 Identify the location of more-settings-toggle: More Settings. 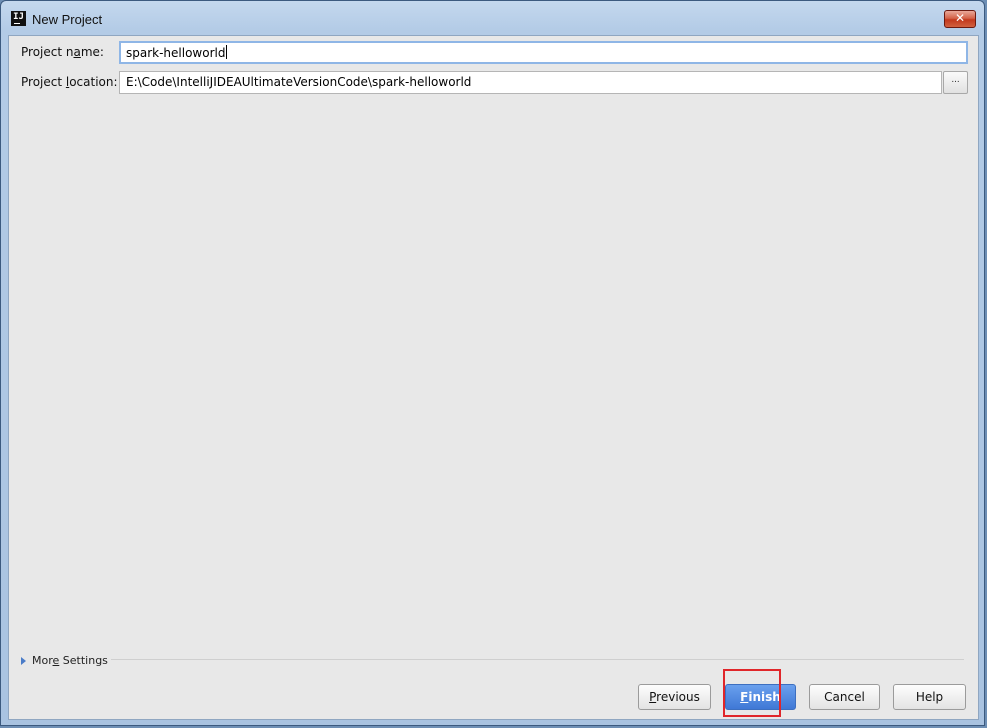
(64, 660).